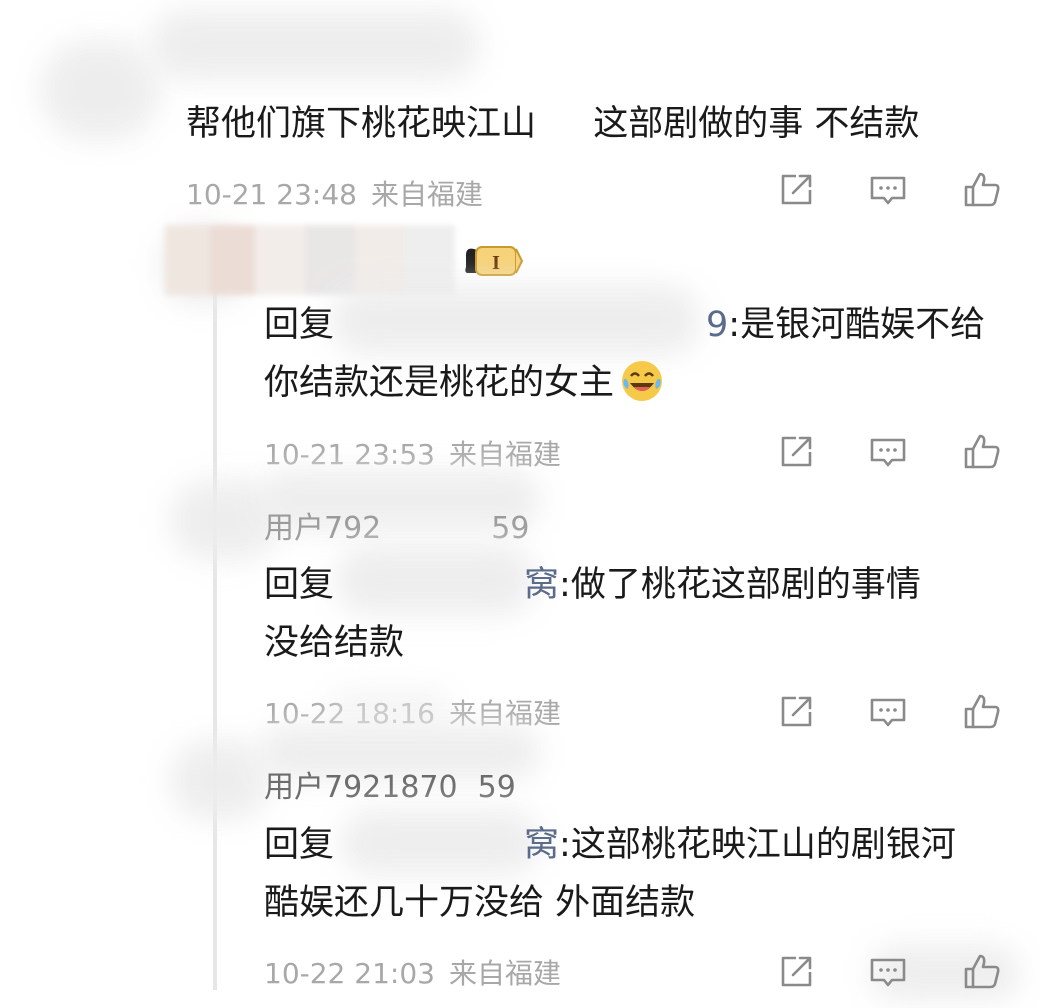 The image size is (1040, 1008). I want to click on reply-text-line2: 你结款还是桃花的女主, so click(464, 383).